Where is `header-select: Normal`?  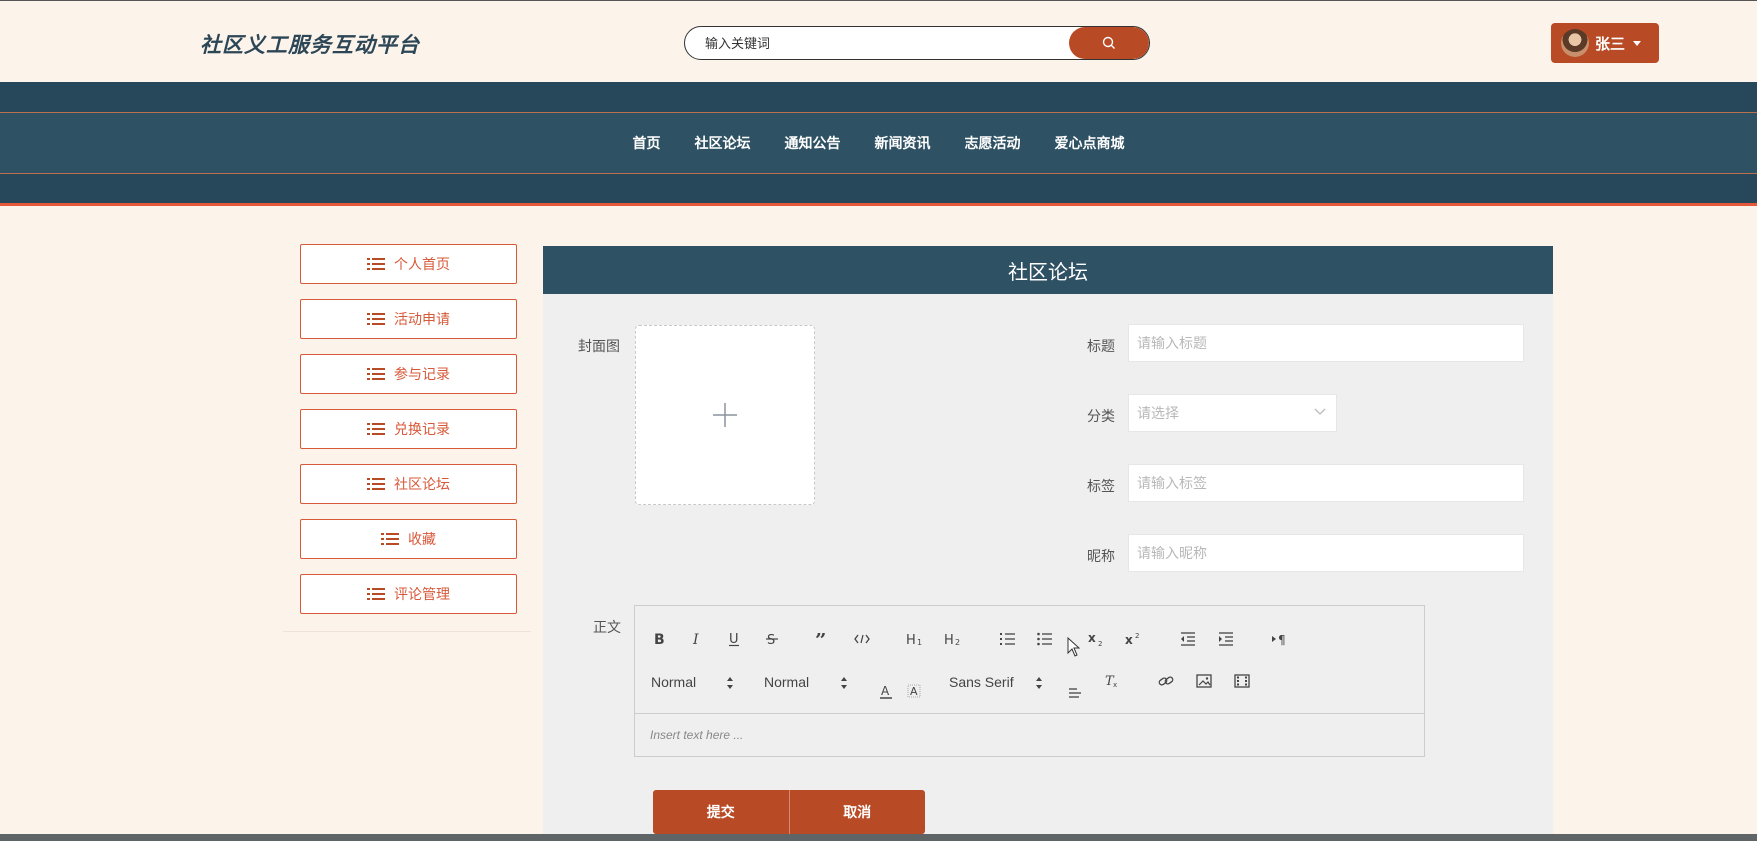 header-select: Normal is located at coordinates (673, 682).